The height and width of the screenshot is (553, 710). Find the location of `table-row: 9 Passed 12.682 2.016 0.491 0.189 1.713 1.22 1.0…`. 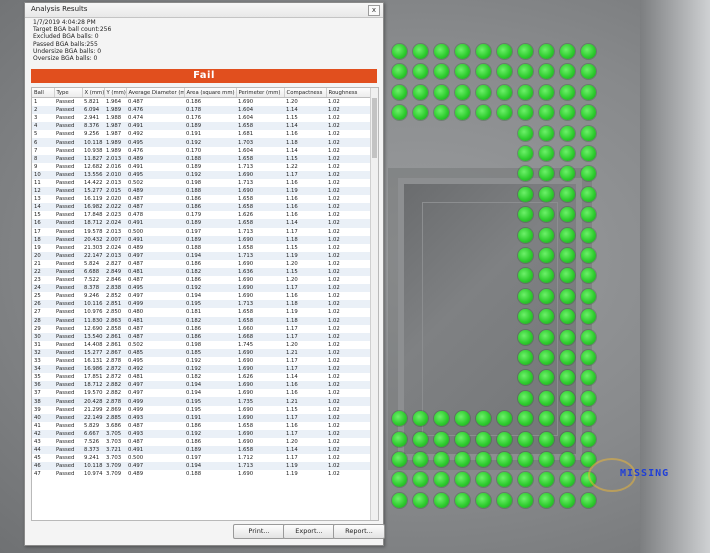

table-row: 9 Passed 12.682 2.016 0.491 0.189 1.713 1.22 1.0… is located at coordinates (201, 167).